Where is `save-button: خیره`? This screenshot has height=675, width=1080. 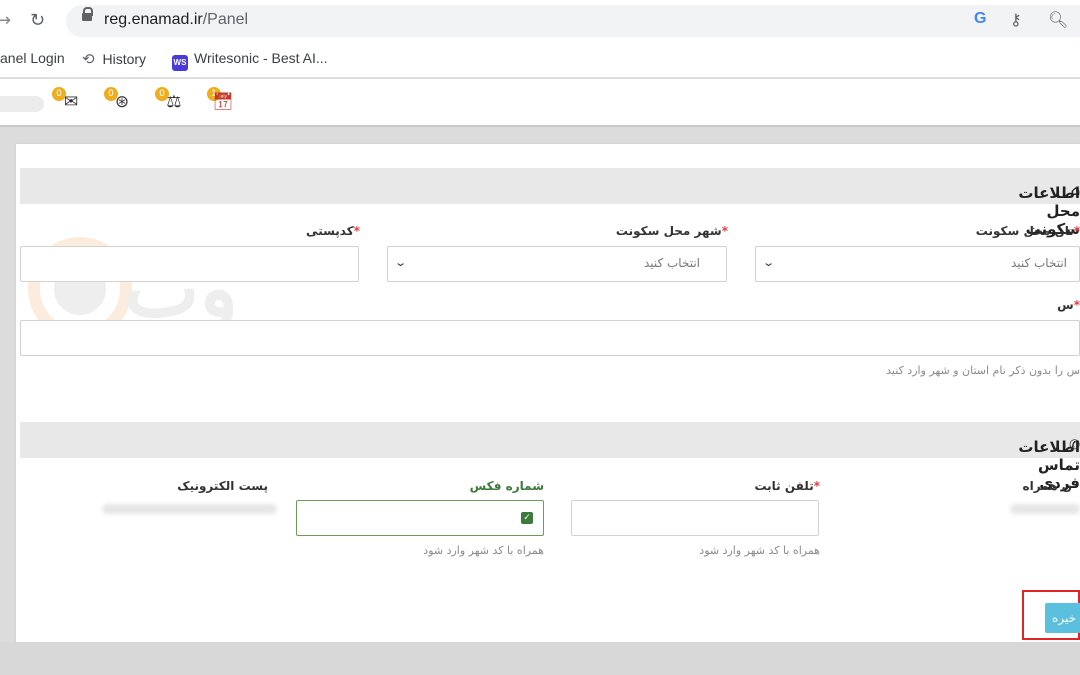
save-button: خیره is located at coordinates (1062, 618).